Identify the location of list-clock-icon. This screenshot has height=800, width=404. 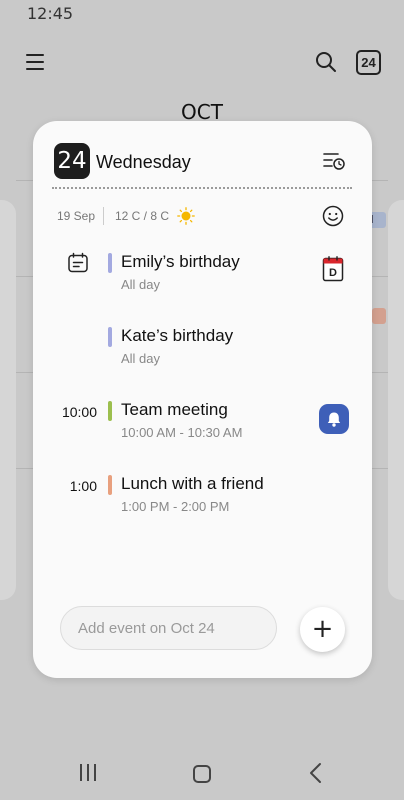
(334, 161).